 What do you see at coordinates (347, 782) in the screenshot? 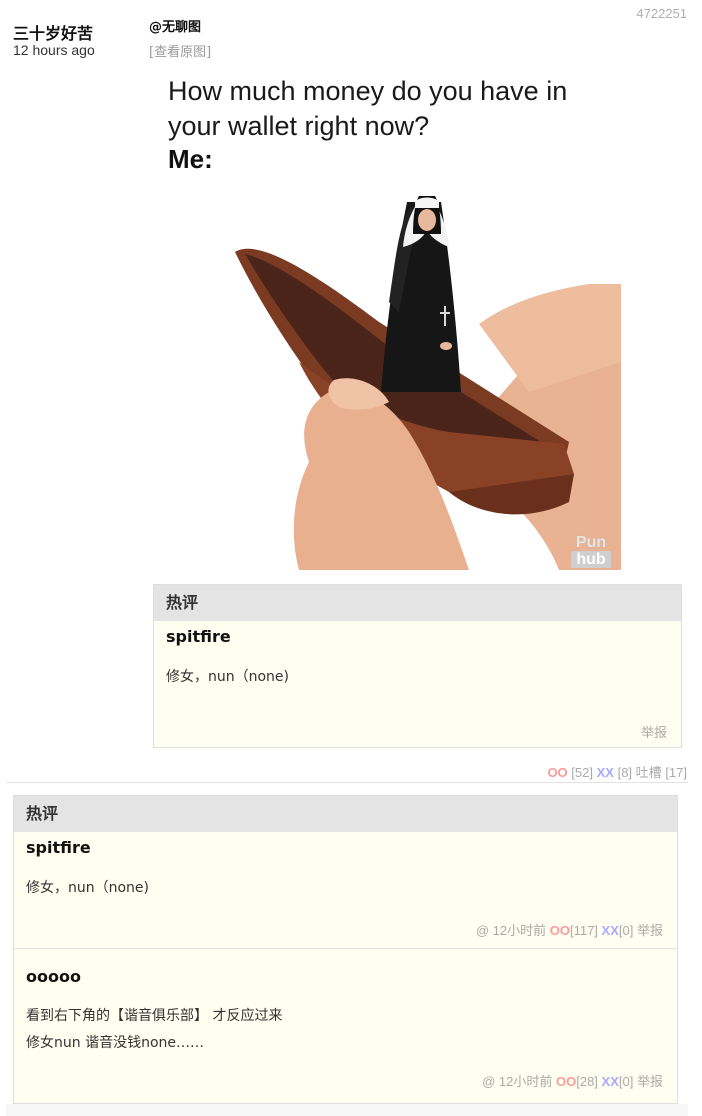
I see `separator` at bounding box center [347, 782].